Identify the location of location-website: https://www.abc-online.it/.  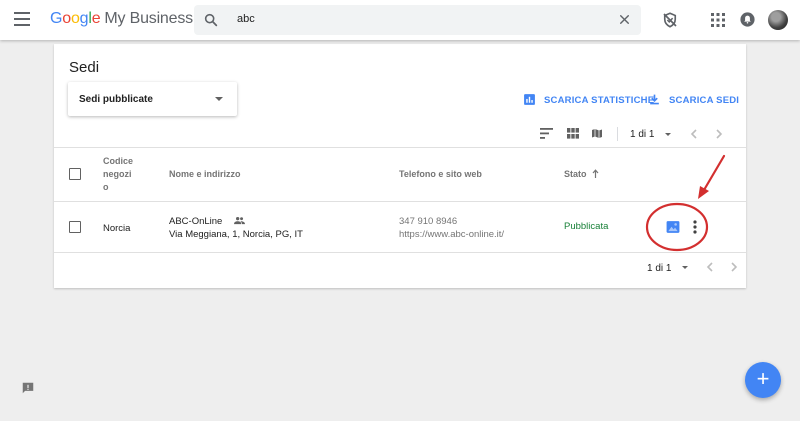
(451, 234).